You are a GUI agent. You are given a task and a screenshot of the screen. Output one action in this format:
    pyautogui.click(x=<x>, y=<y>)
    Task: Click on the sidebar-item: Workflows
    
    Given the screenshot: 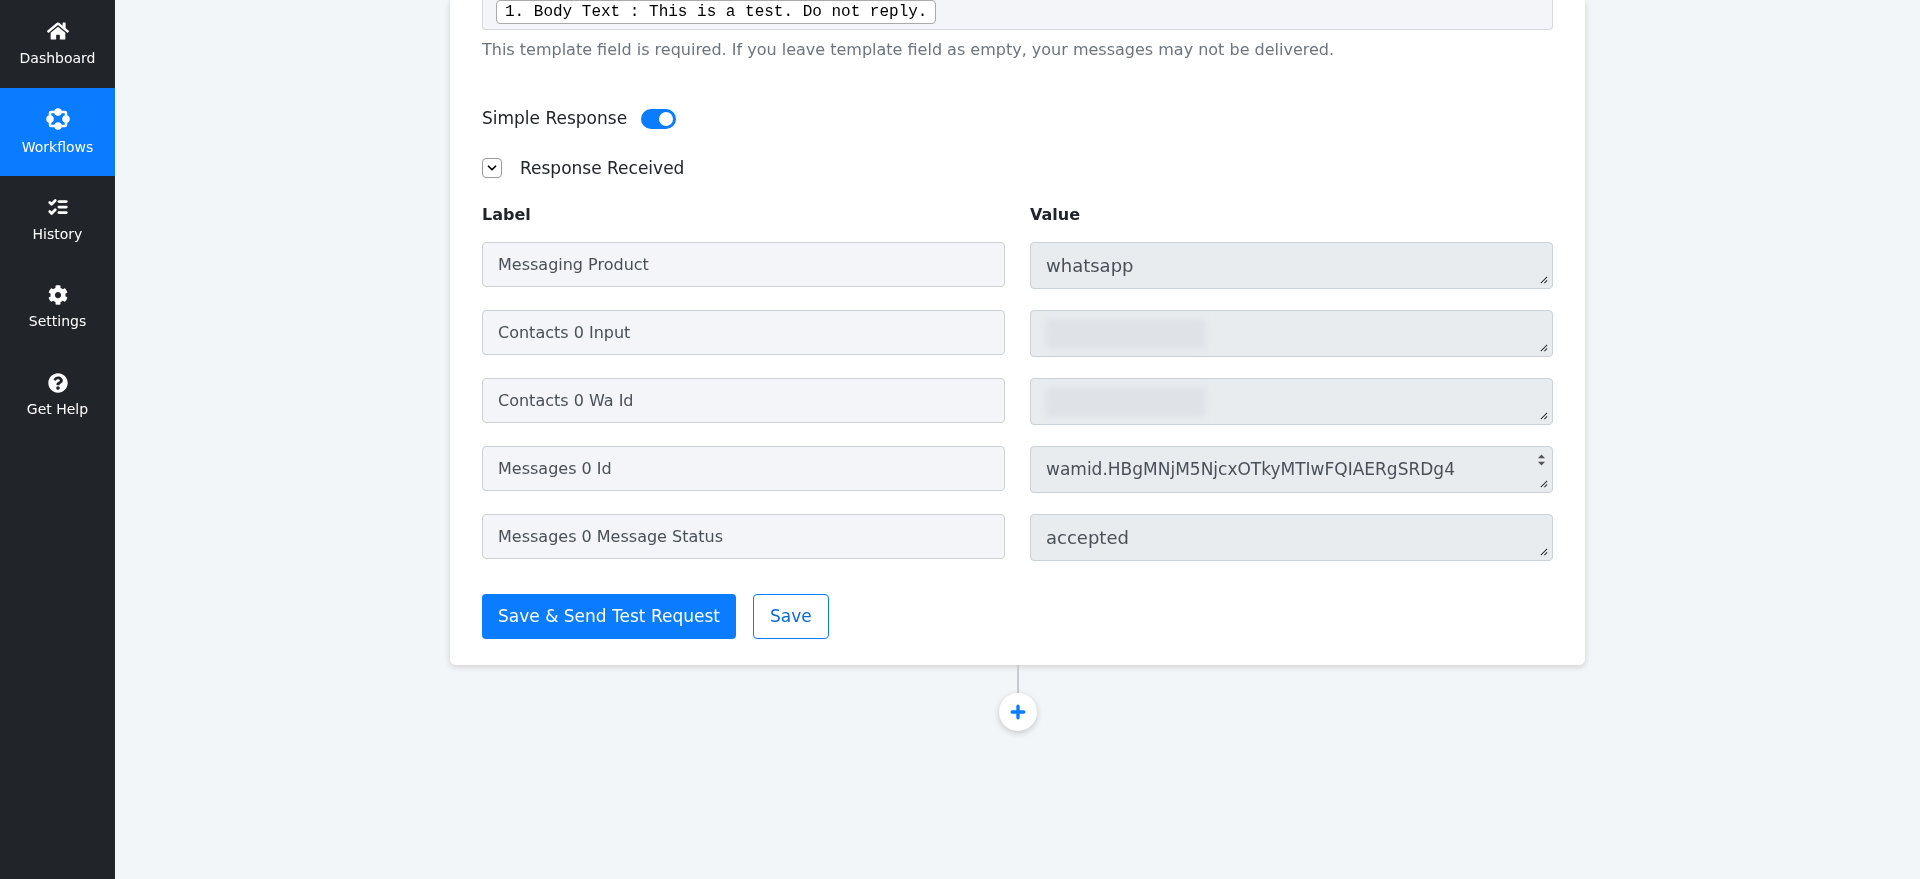 What is the action you would take?
    pyautogui.click(x=57, y=132)
    